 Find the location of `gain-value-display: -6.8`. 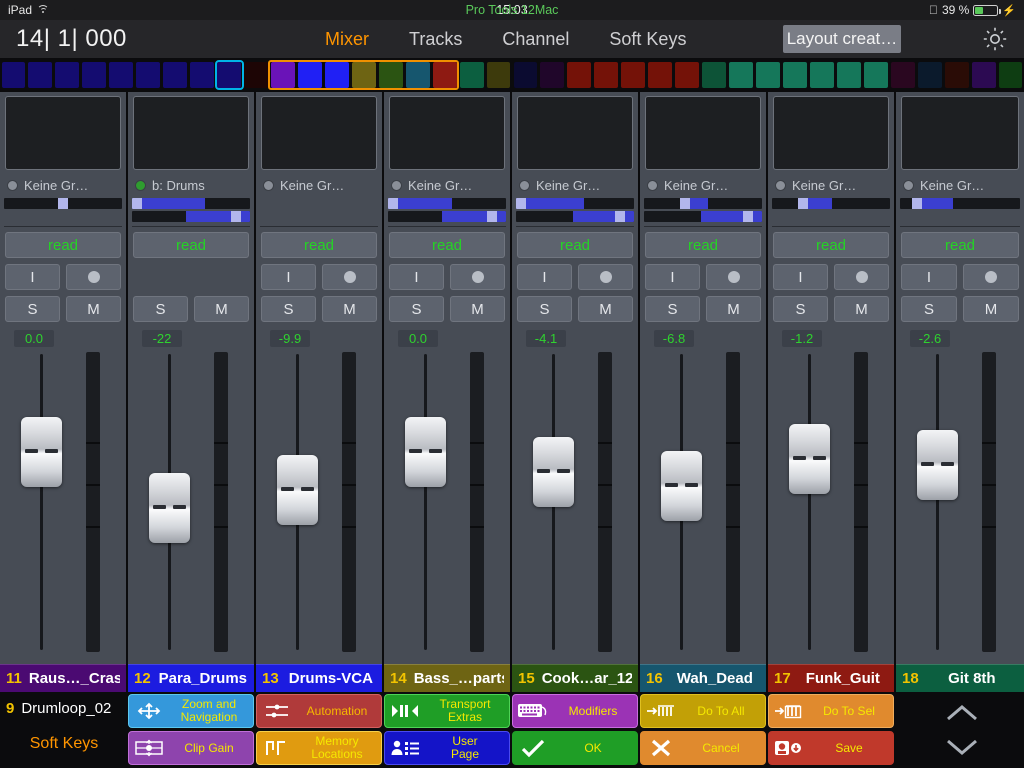

gain-value-display: -6.8 is located at coordinates (674, 338).